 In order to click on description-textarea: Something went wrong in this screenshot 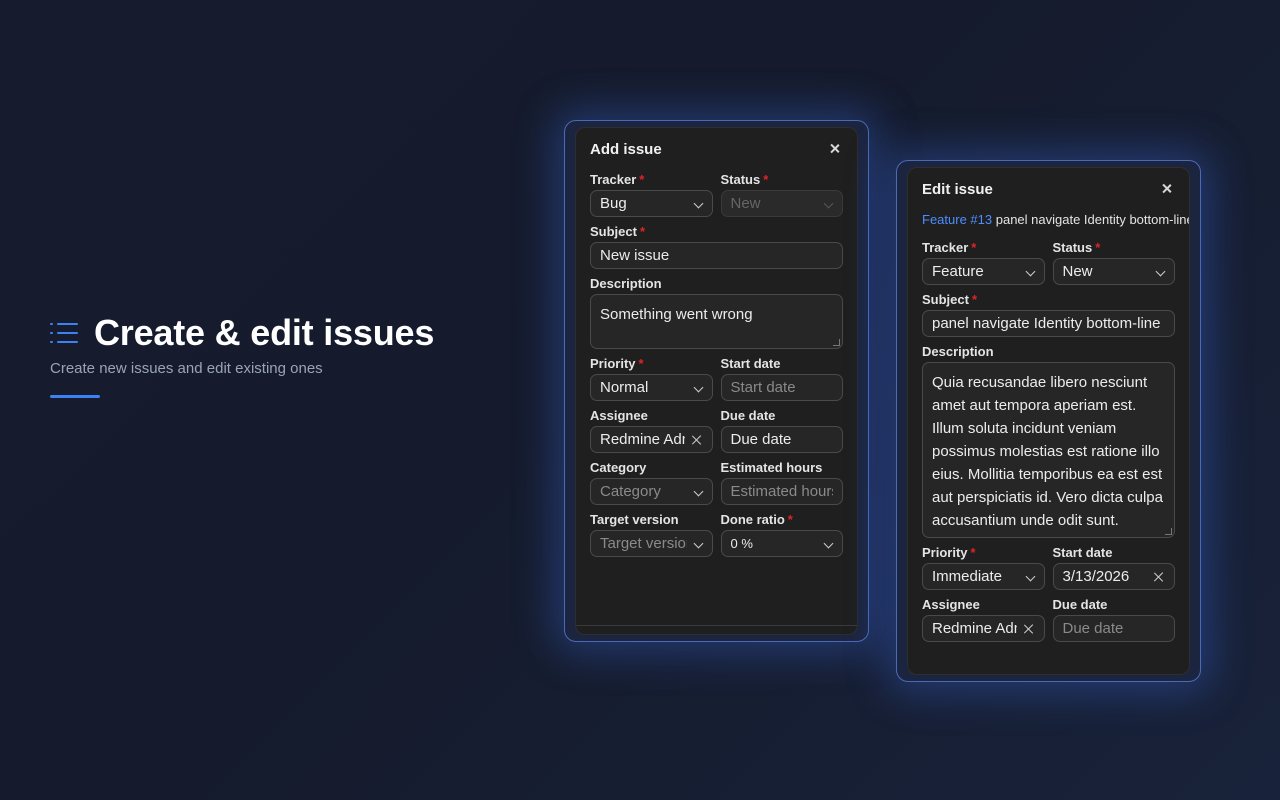, I will do `click(716, 321)`.